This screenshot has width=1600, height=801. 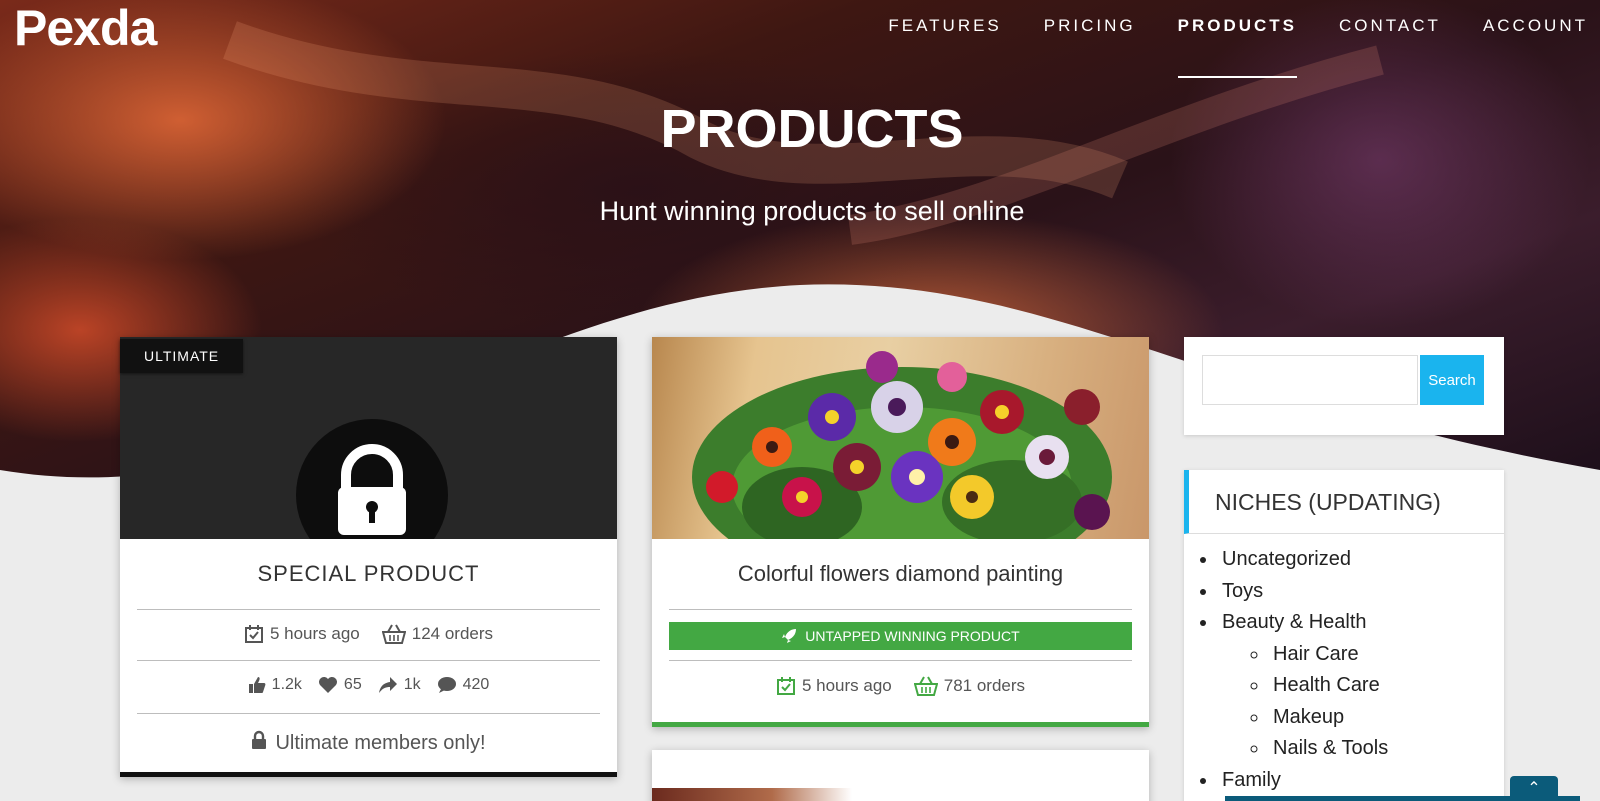 I want to click on search-input, so click(x=1310, y=380).